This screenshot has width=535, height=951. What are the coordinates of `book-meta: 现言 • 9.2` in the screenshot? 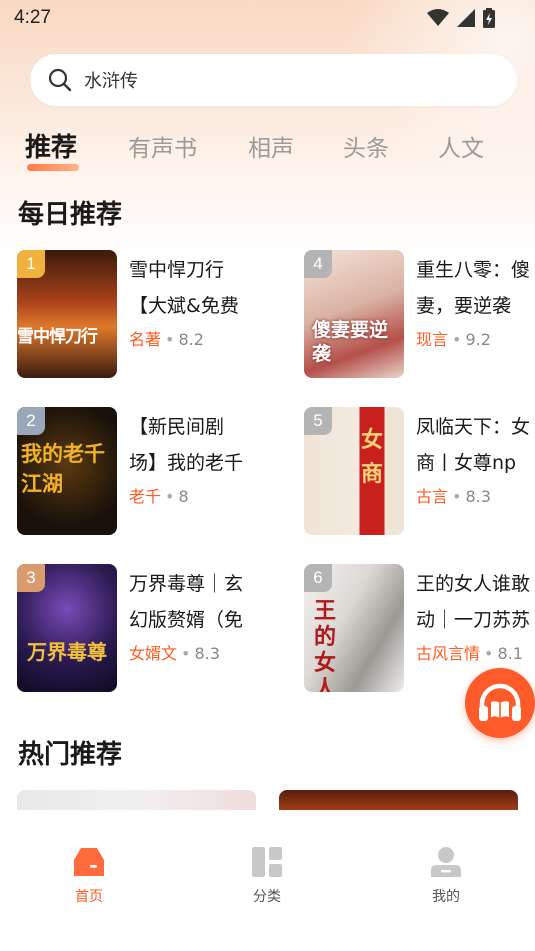 It's located at (453, 339).